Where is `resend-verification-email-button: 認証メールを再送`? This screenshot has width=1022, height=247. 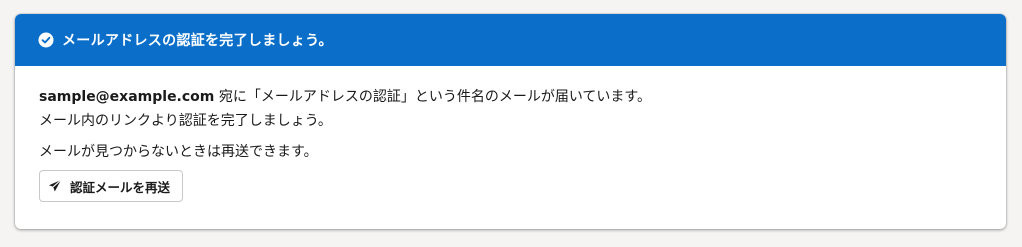 resend-verification-email-button: 認証メールを再送 is located at coordinates (111, 186).